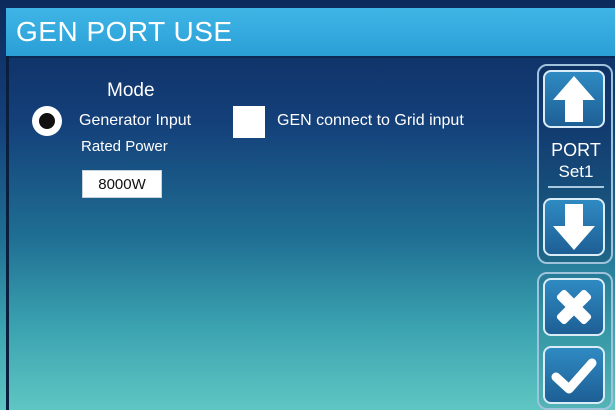 Image resolution: width=615 pixels, height=410 pixels. What do you see at coordinates (124, 31) in the screenshot?
I see `page-title: GEN PORT USE` at bounding box center [124, 31].